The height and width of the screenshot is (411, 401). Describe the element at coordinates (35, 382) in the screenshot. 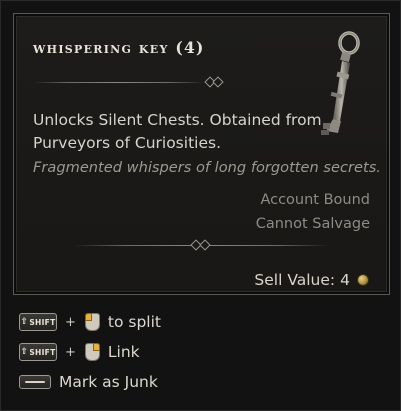

I see `spacebar-icon` at that location.